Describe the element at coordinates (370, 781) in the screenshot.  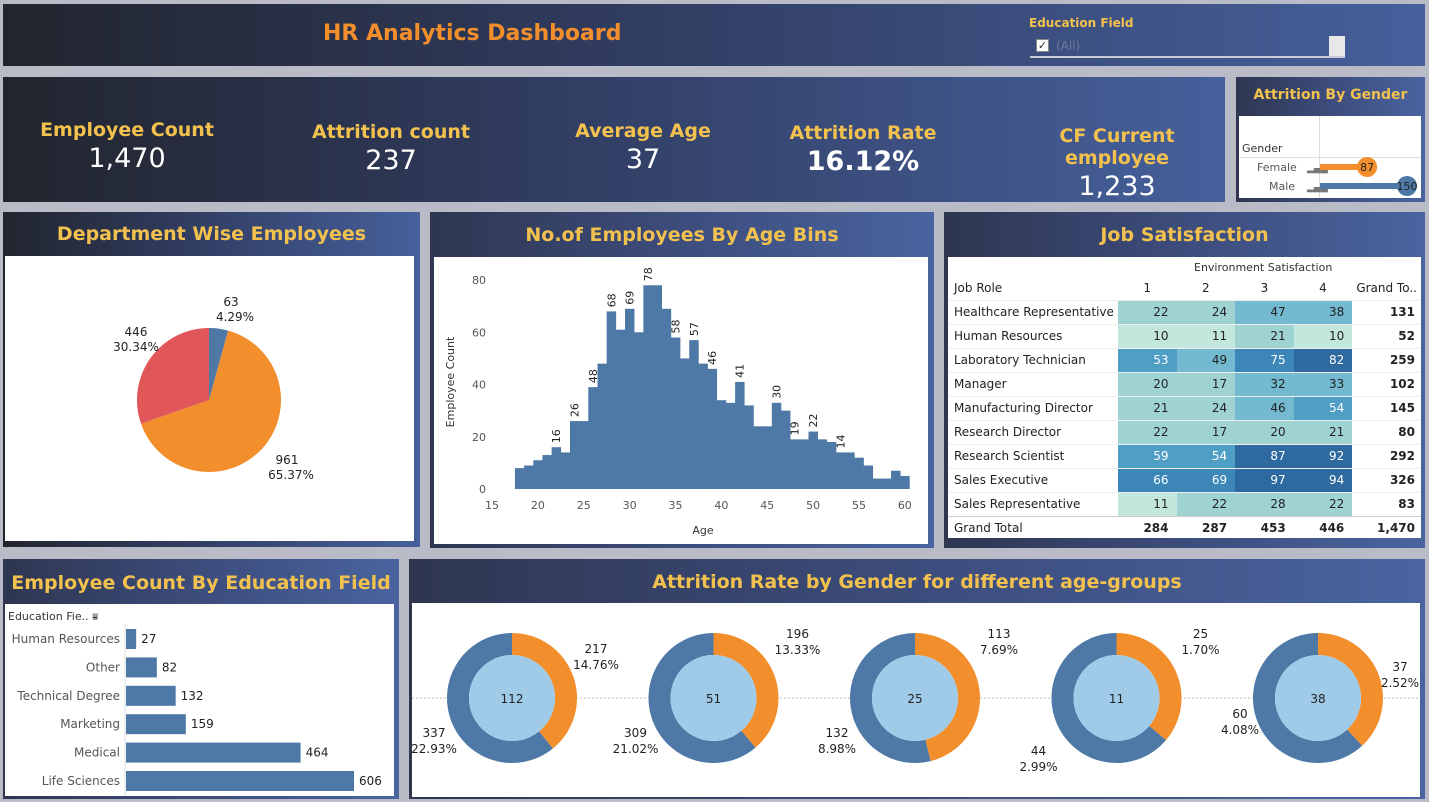
I see `bar-value-label: 606` at that location.